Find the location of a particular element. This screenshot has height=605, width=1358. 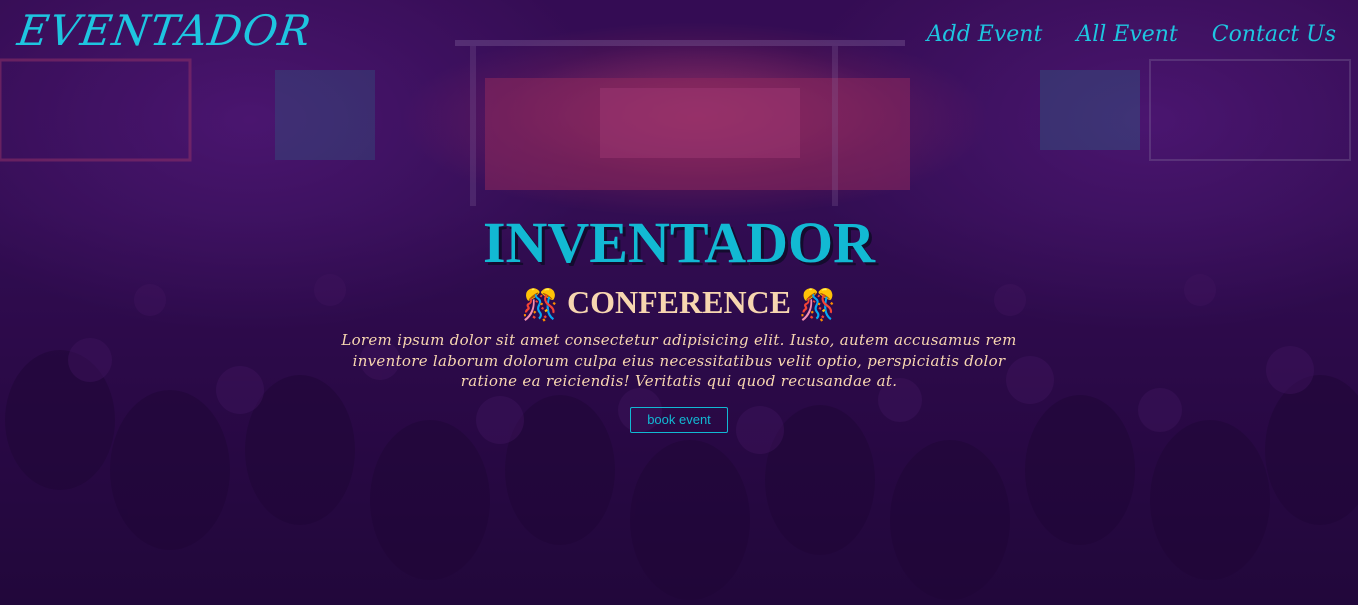

brand-logo: EVENTADOR is located at coordinates (165, 30).